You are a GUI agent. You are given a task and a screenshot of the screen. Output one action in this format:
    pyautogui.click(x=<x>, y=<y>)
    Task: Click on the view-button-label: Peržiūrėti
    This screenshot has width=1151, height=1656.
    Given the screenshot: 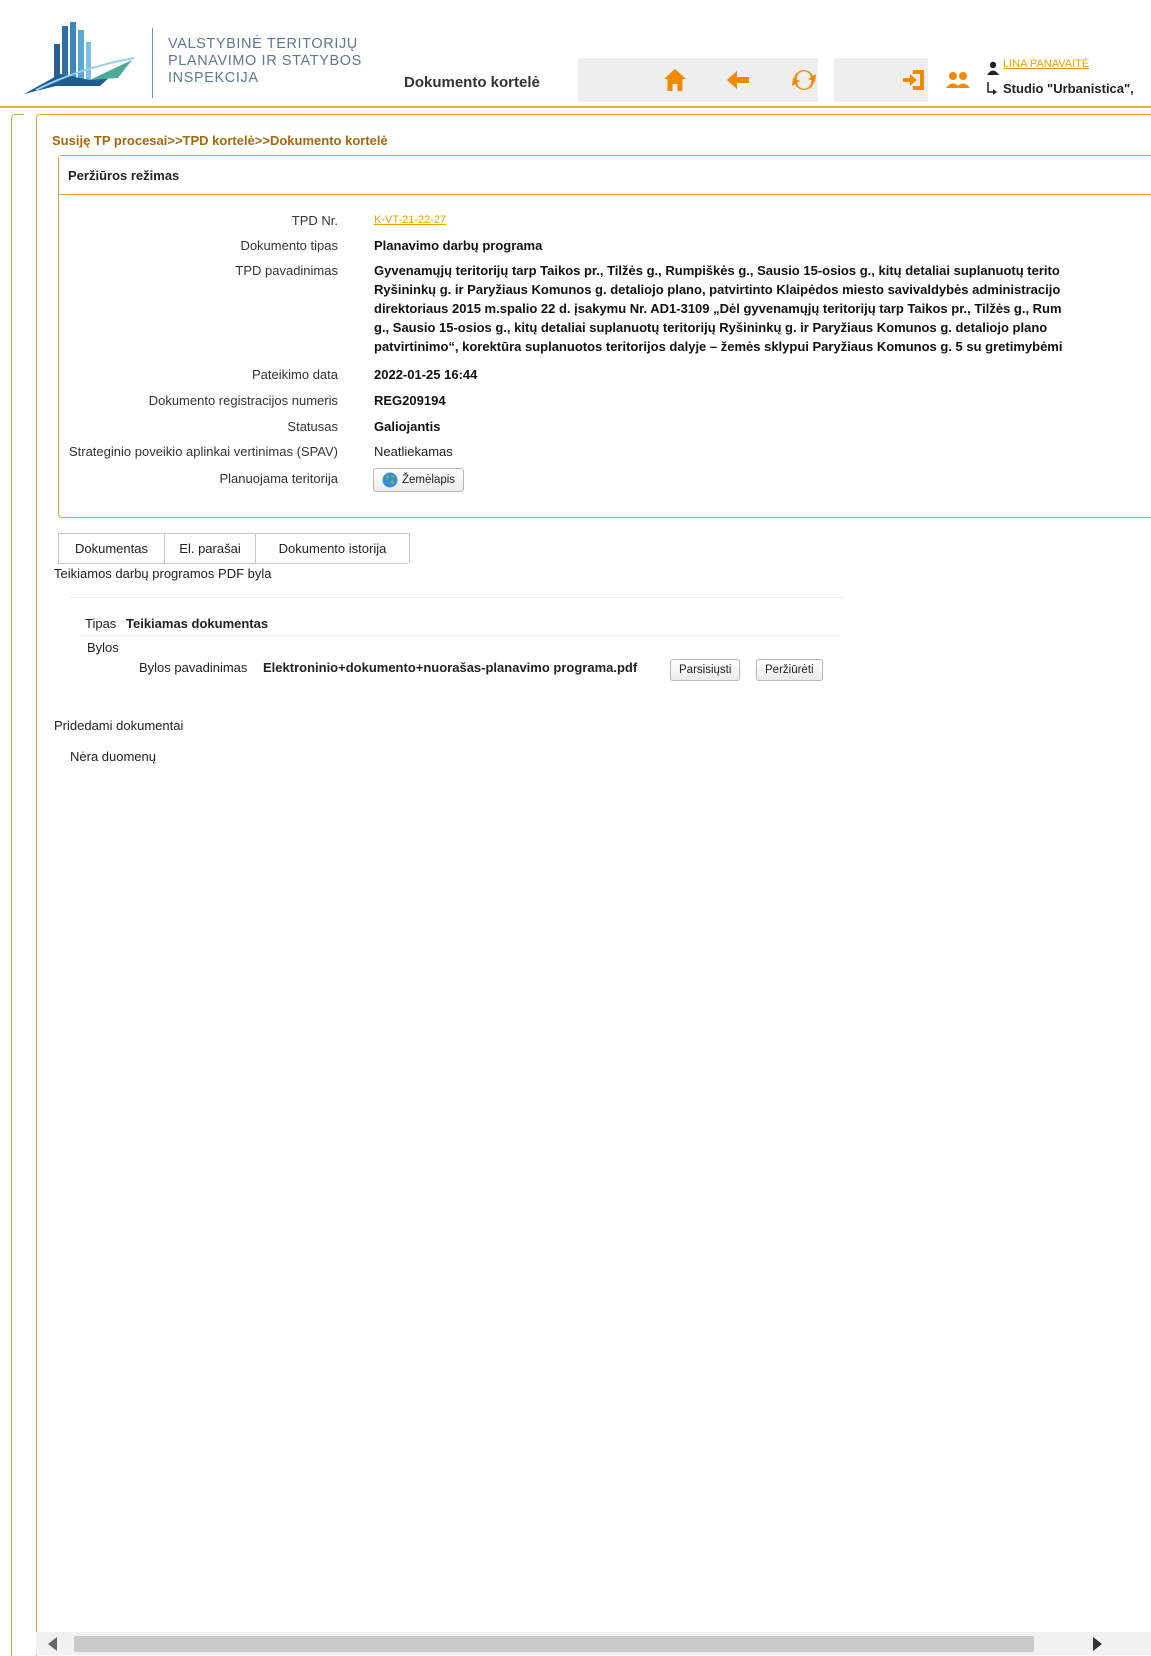 What is the action you would take?
    pyautogui.click(x=789, y=670)
    